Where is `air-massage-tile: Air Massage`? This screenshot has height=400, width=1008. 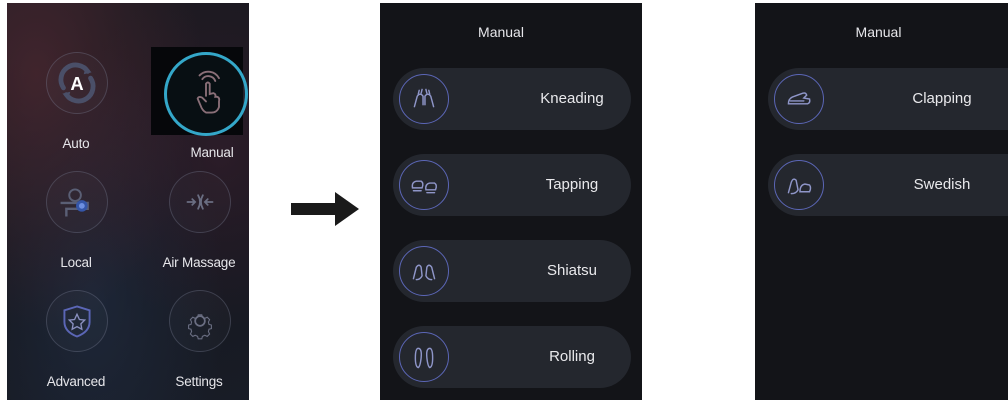
air-massage-tile: Air Massage is located at coordinates (198, 222).